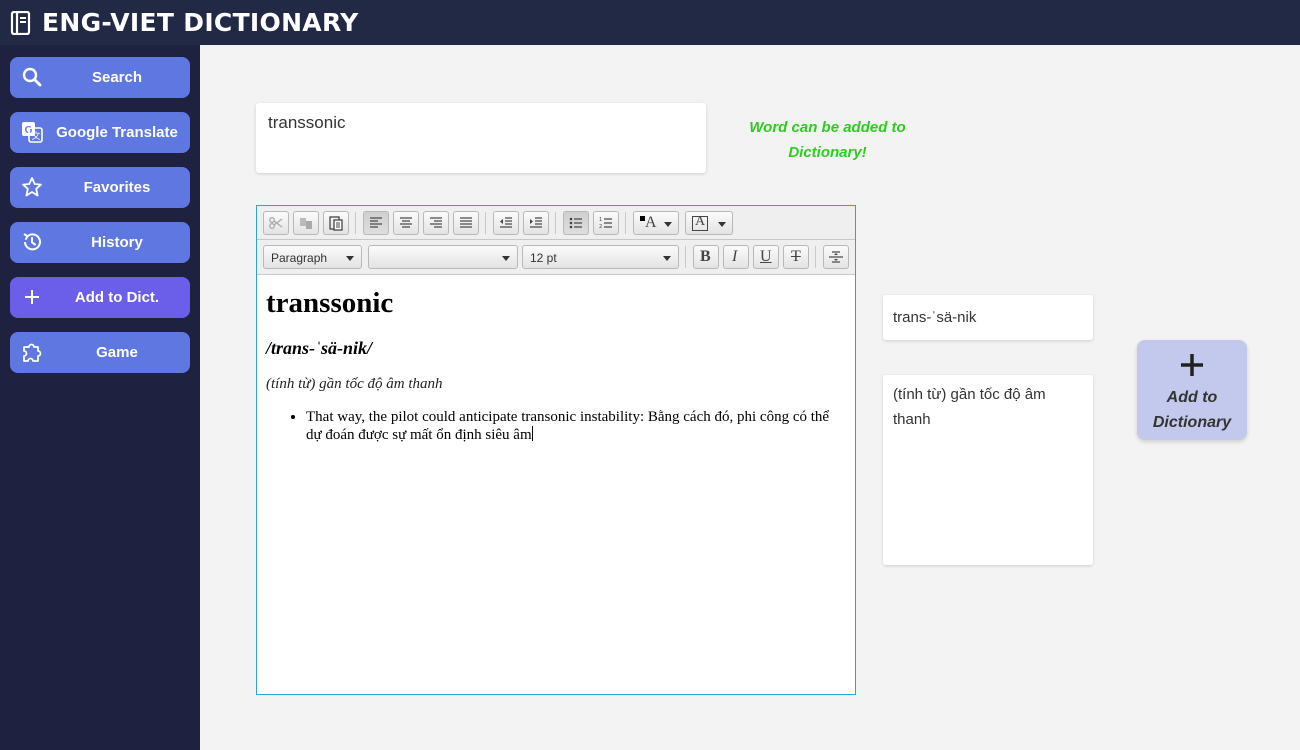 The width and height of the screenshot is (1300, 750). I want to click on word-input-container, so click(481, 138).